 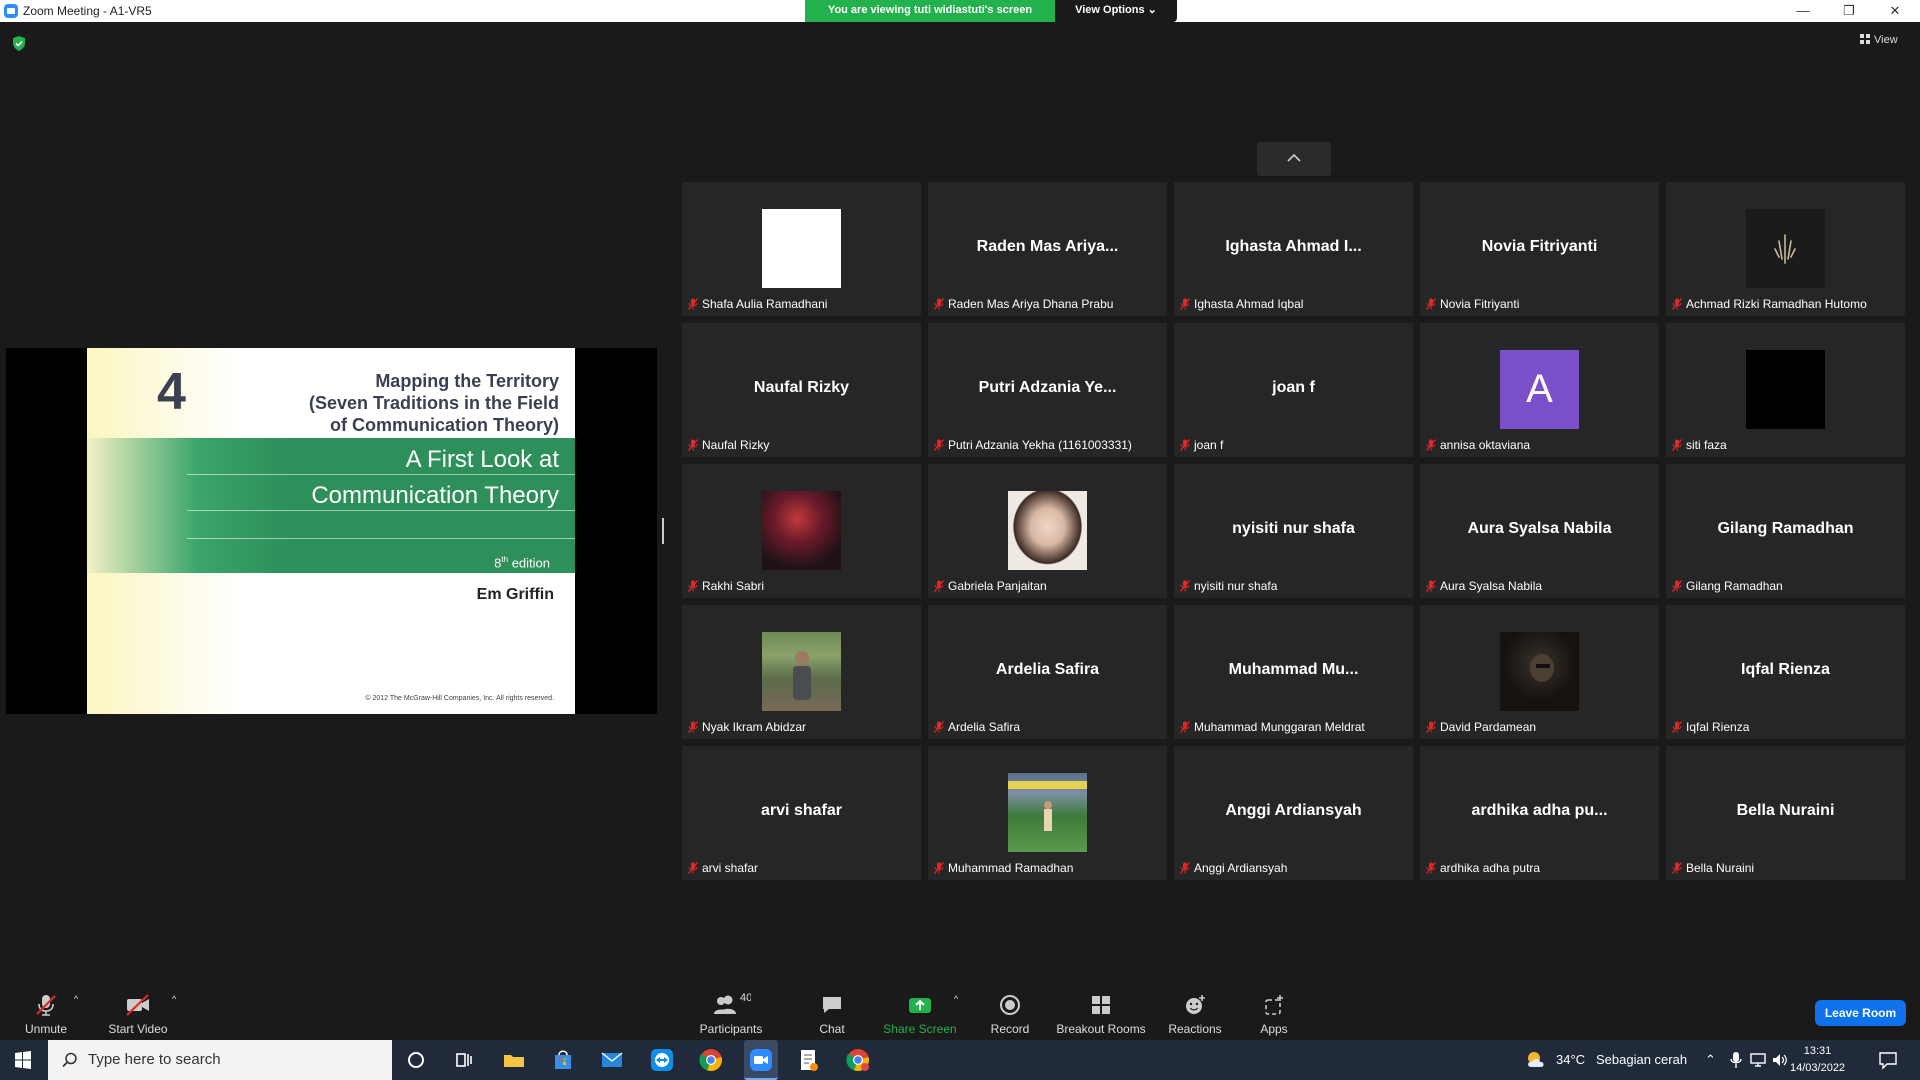 I want to click on view-layout-button: View, so click(x=1879, y=40).